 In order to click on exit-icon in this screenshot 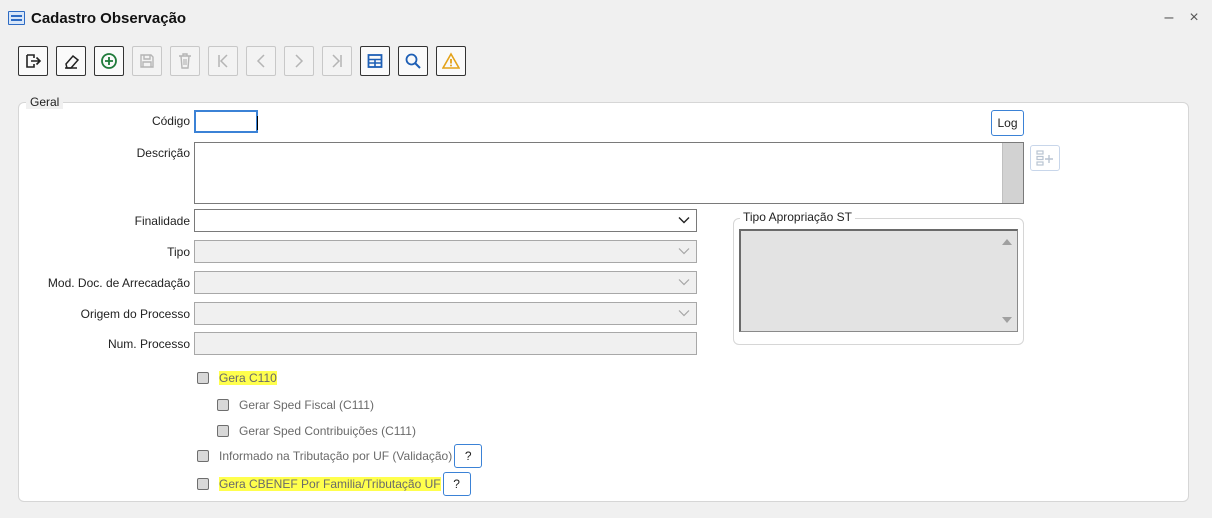, I will do `click(34, 61)`.